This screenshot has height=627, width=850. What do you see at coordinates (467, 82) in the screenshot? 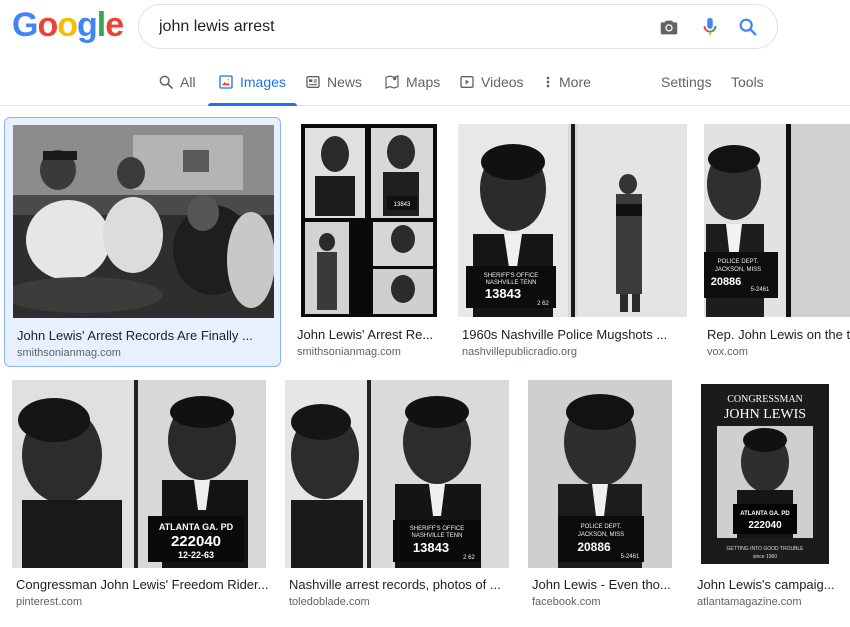
I see `play-icon` at bounding box center [467, 82].